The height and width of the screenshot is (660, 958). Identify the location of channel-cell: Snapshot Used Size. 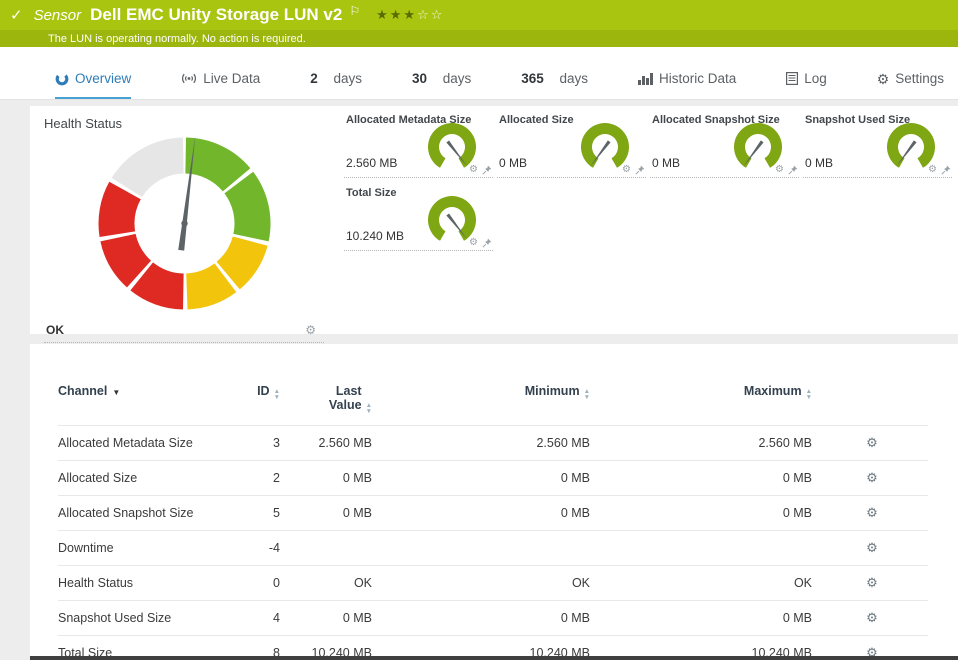
(143, 618).